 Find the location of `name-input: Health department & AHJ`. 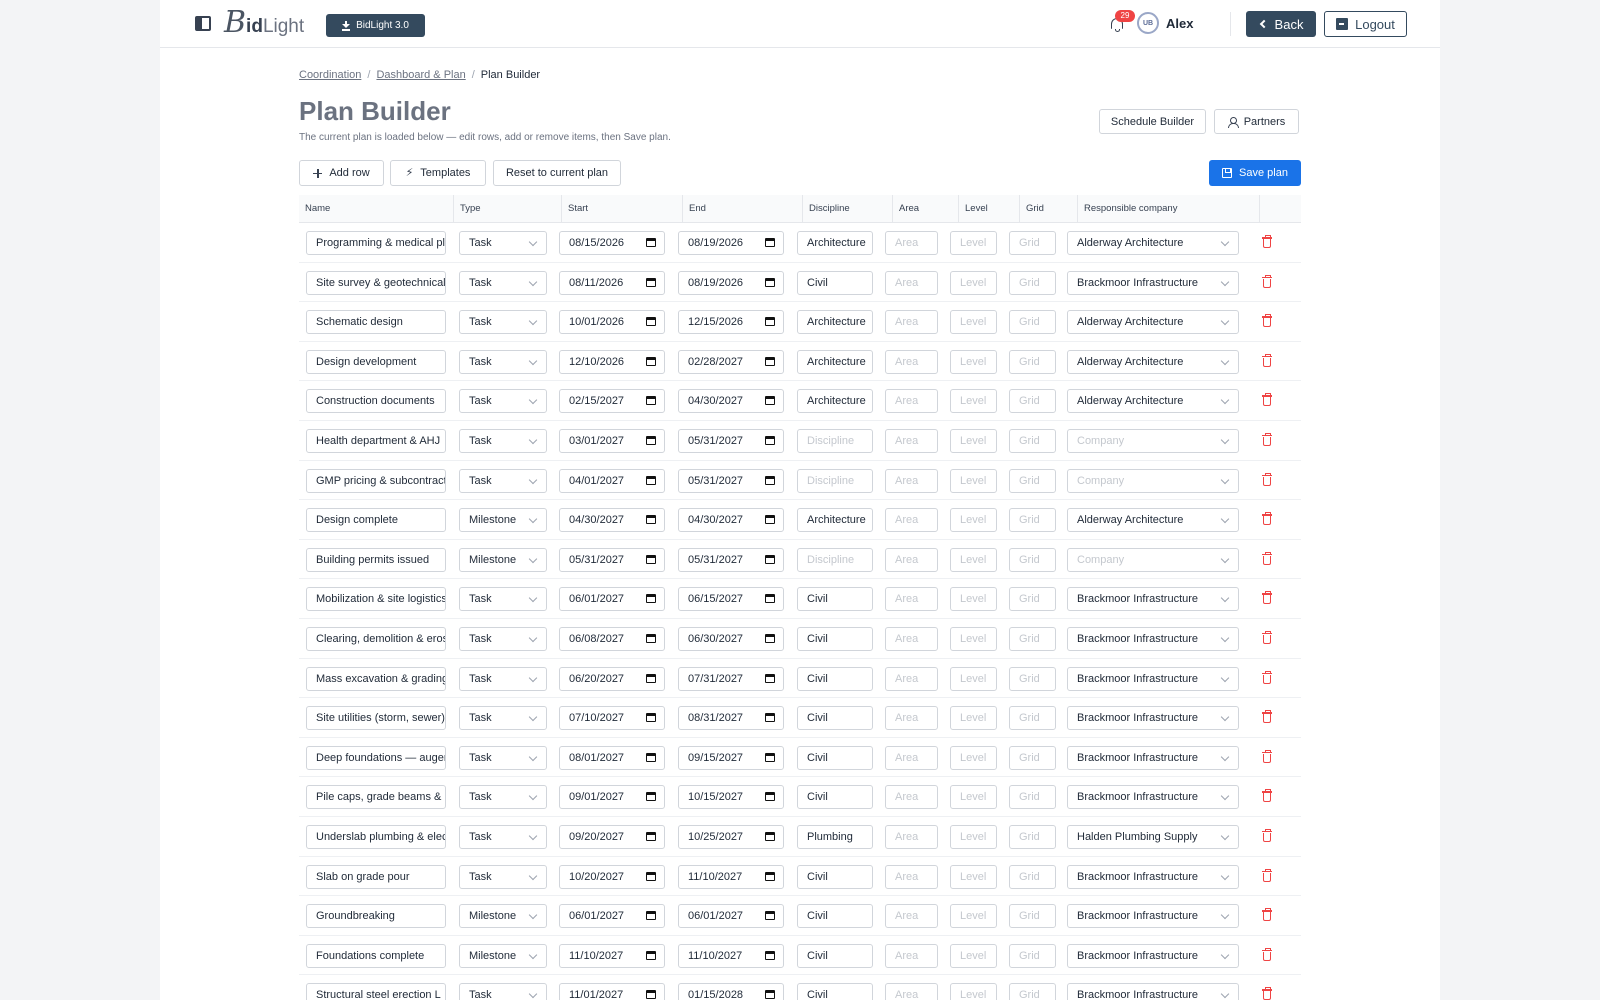

name-input: Health department & AHJ is located at coordinates (376, 440).